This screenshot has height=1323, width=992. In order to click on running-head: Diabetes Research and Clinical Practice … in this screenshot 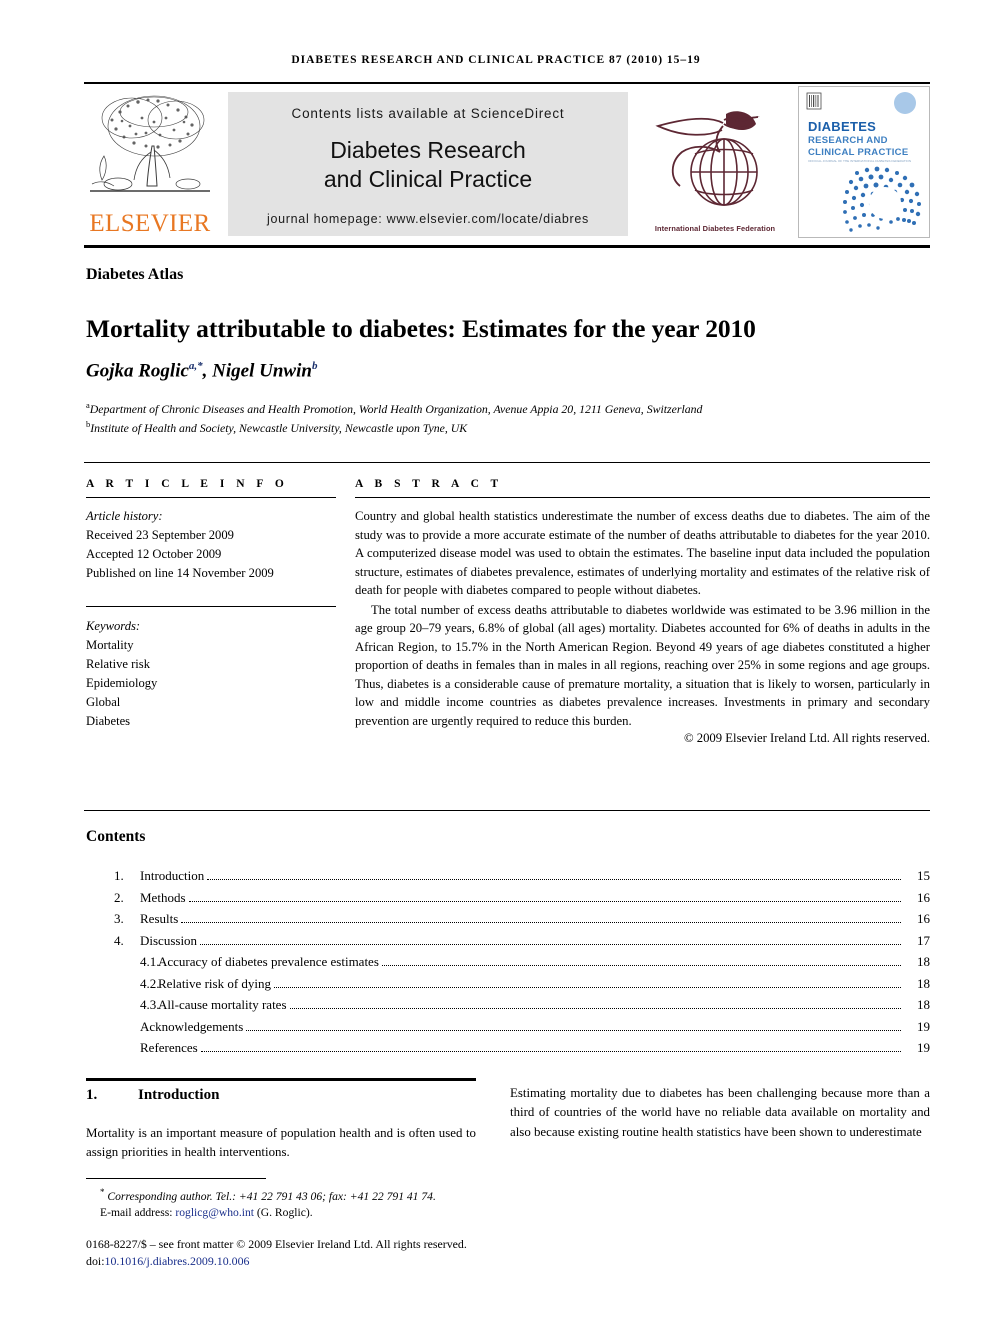, I will do `click(496, 60)`.